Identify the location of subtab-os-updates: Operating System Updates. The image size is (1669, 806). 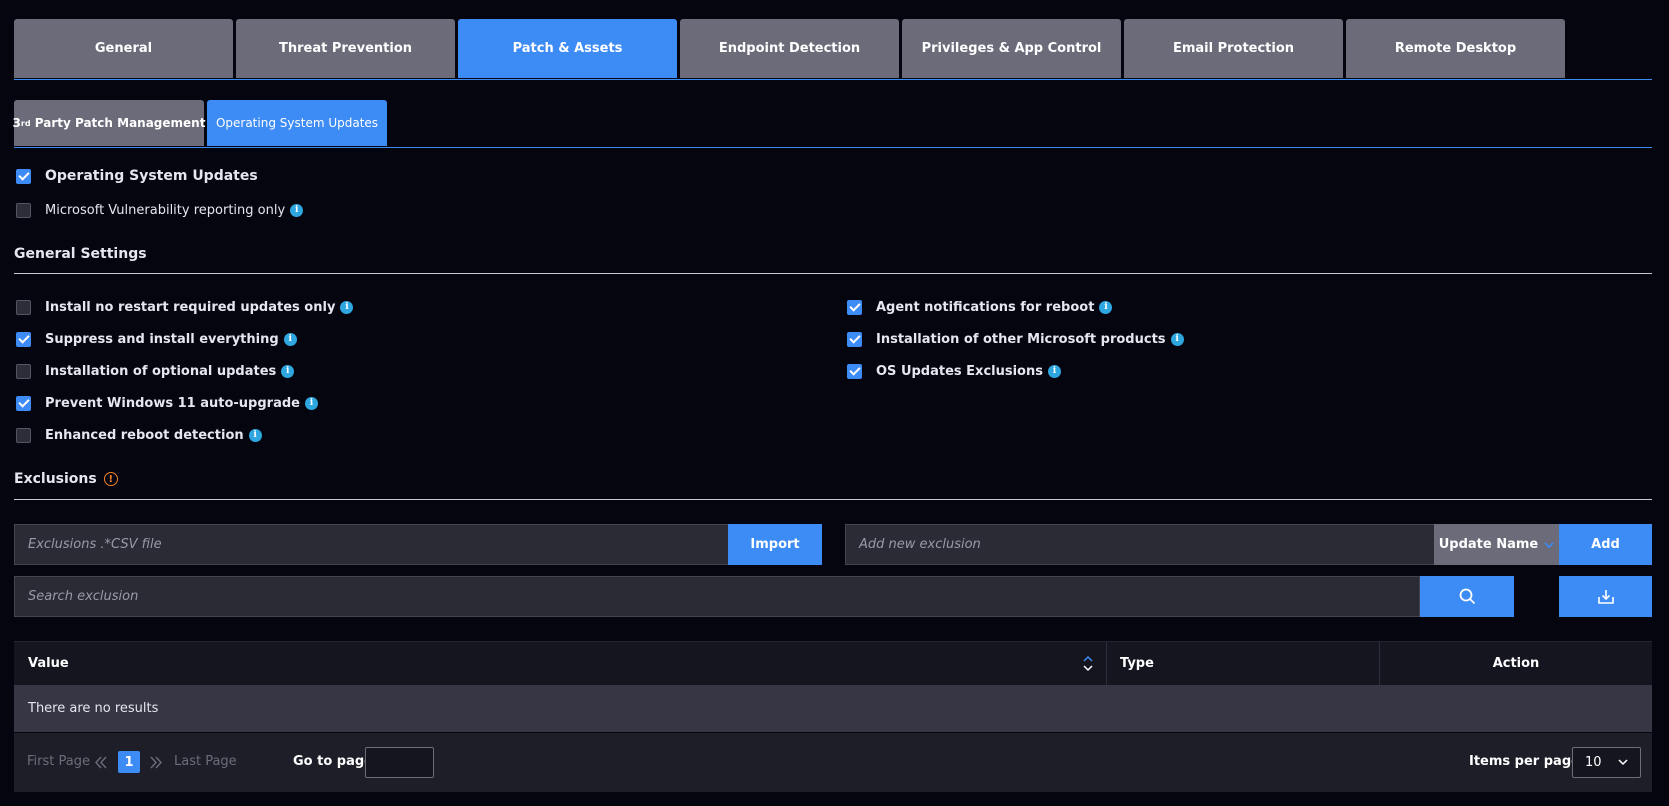
(297, 123).